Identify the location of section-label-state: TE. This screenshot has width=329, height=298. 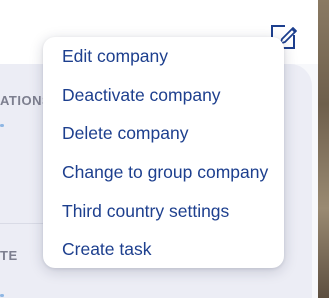
(9, 255).